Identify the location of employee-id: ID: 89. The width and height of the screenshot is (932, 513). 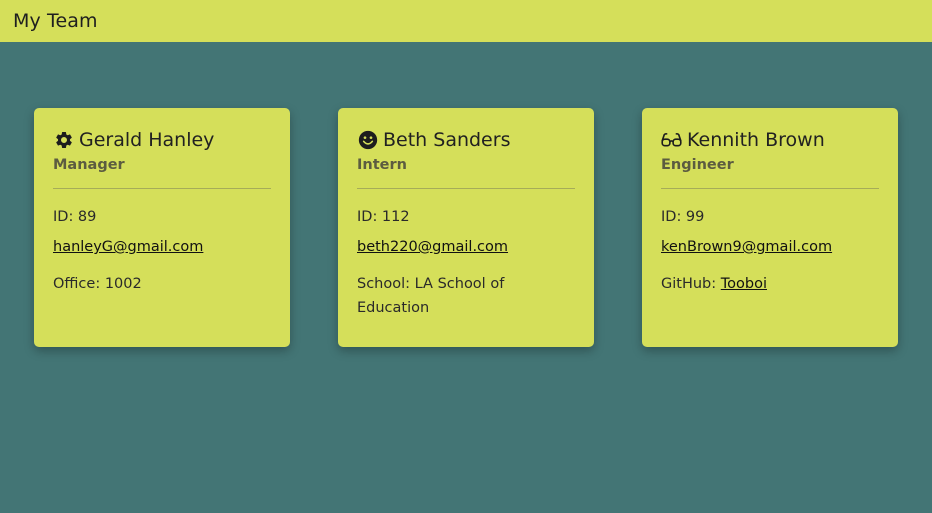
(75, 217).